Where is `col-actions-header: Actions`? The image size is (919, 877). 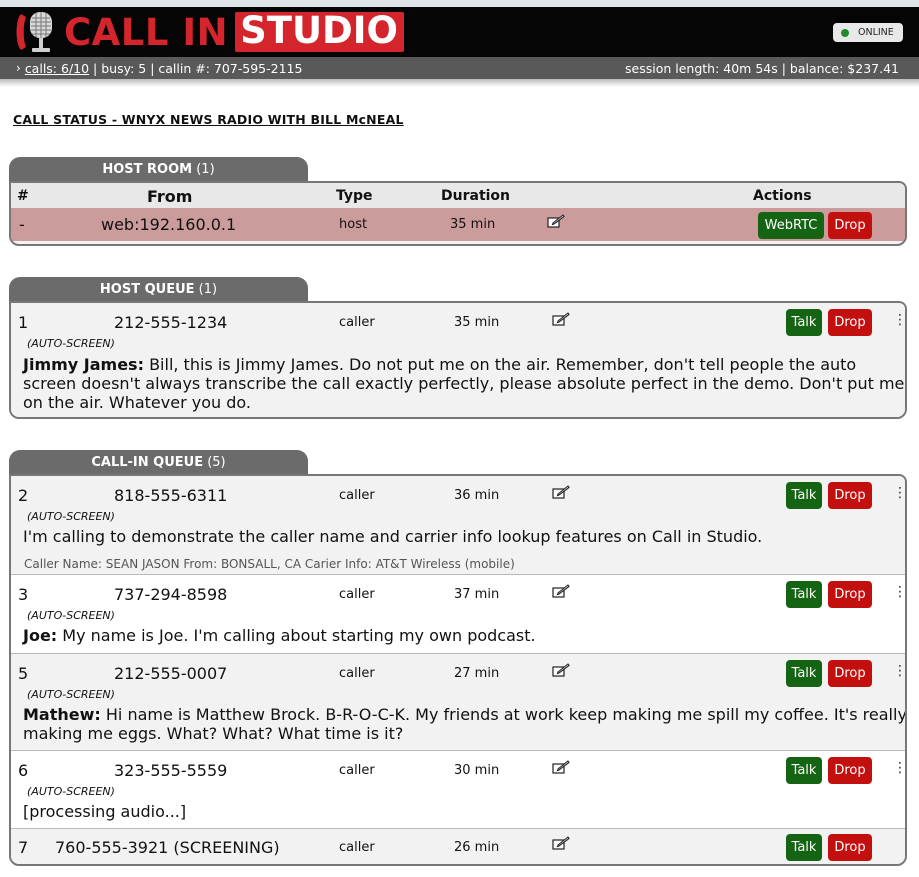
col-actions-header: Actions is located at coordinates (782, 196).